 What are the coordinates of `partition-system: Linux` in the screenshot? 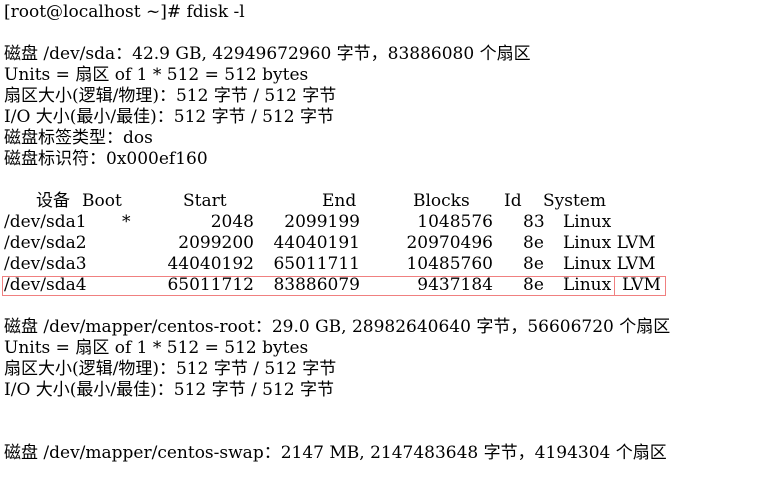 It's located at (587, 222).